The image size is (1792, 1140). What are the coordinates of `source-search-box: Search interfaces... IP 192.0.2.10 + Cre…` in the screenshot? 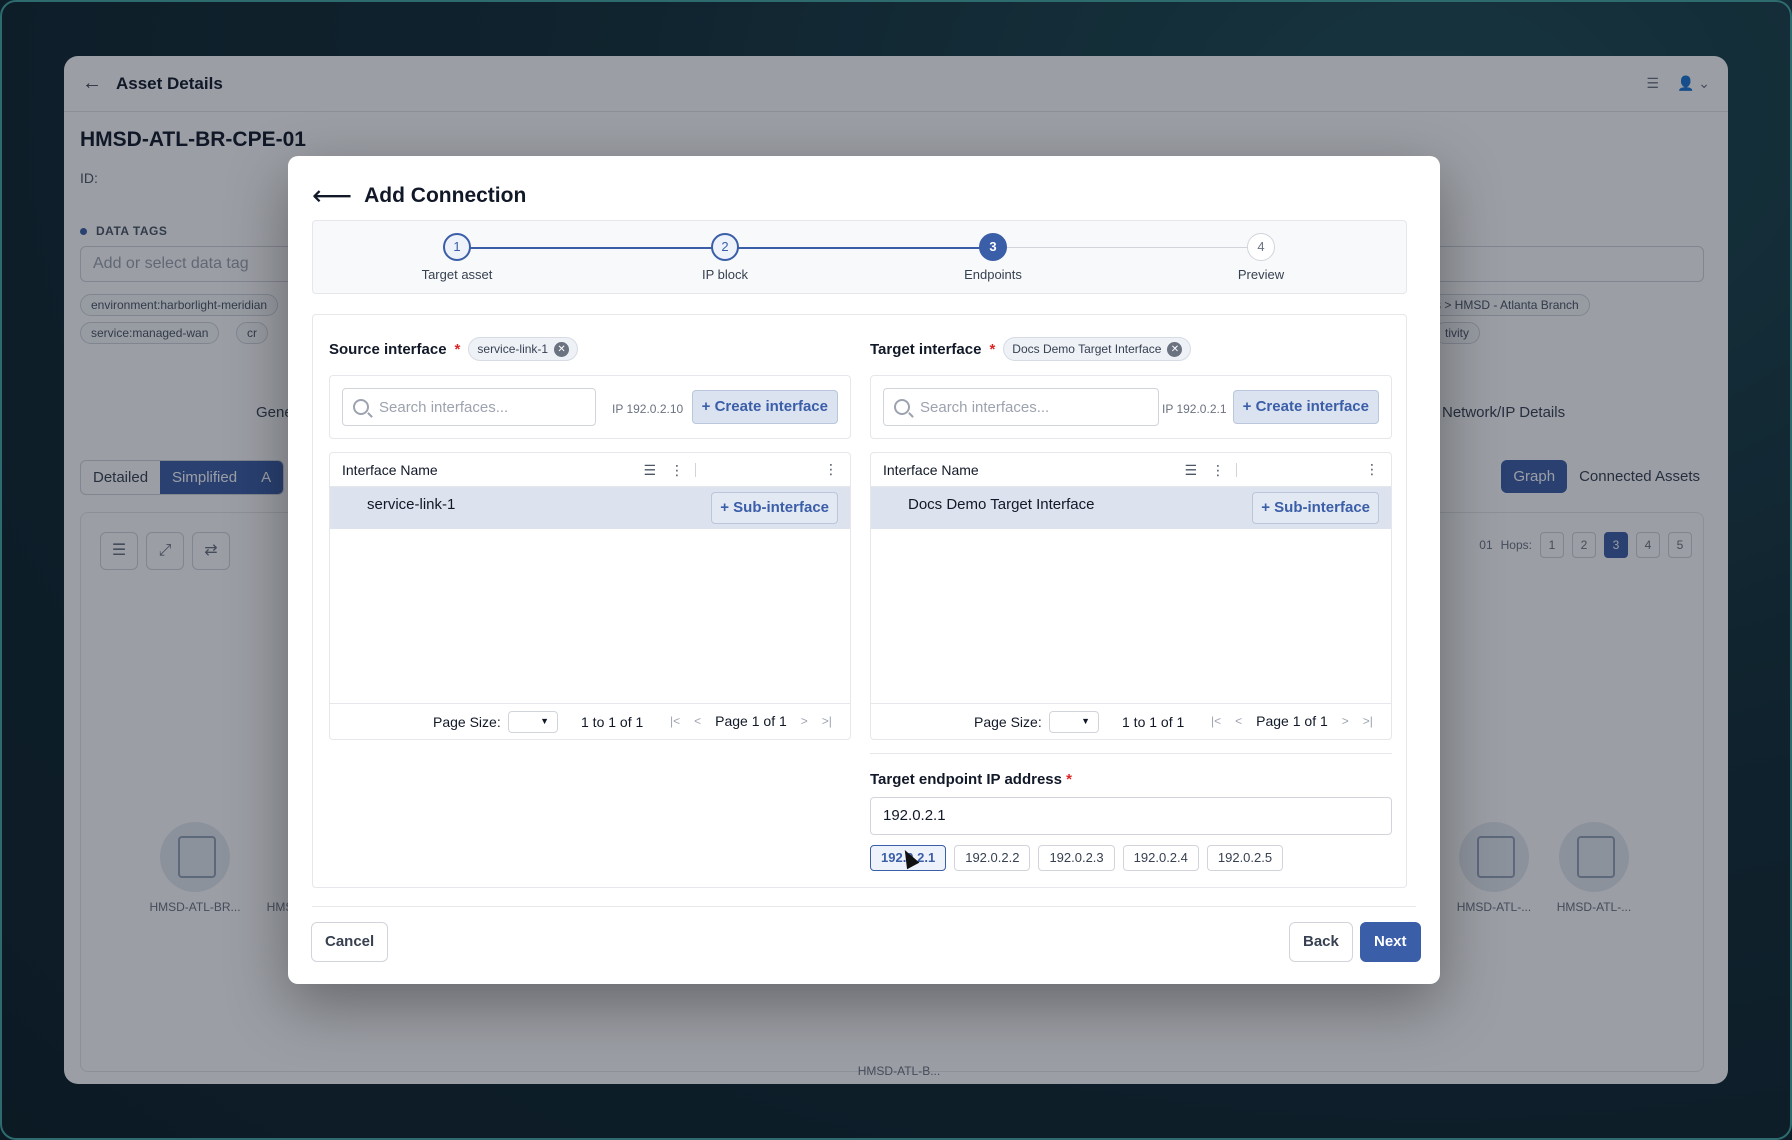 It's located at (590, 407).